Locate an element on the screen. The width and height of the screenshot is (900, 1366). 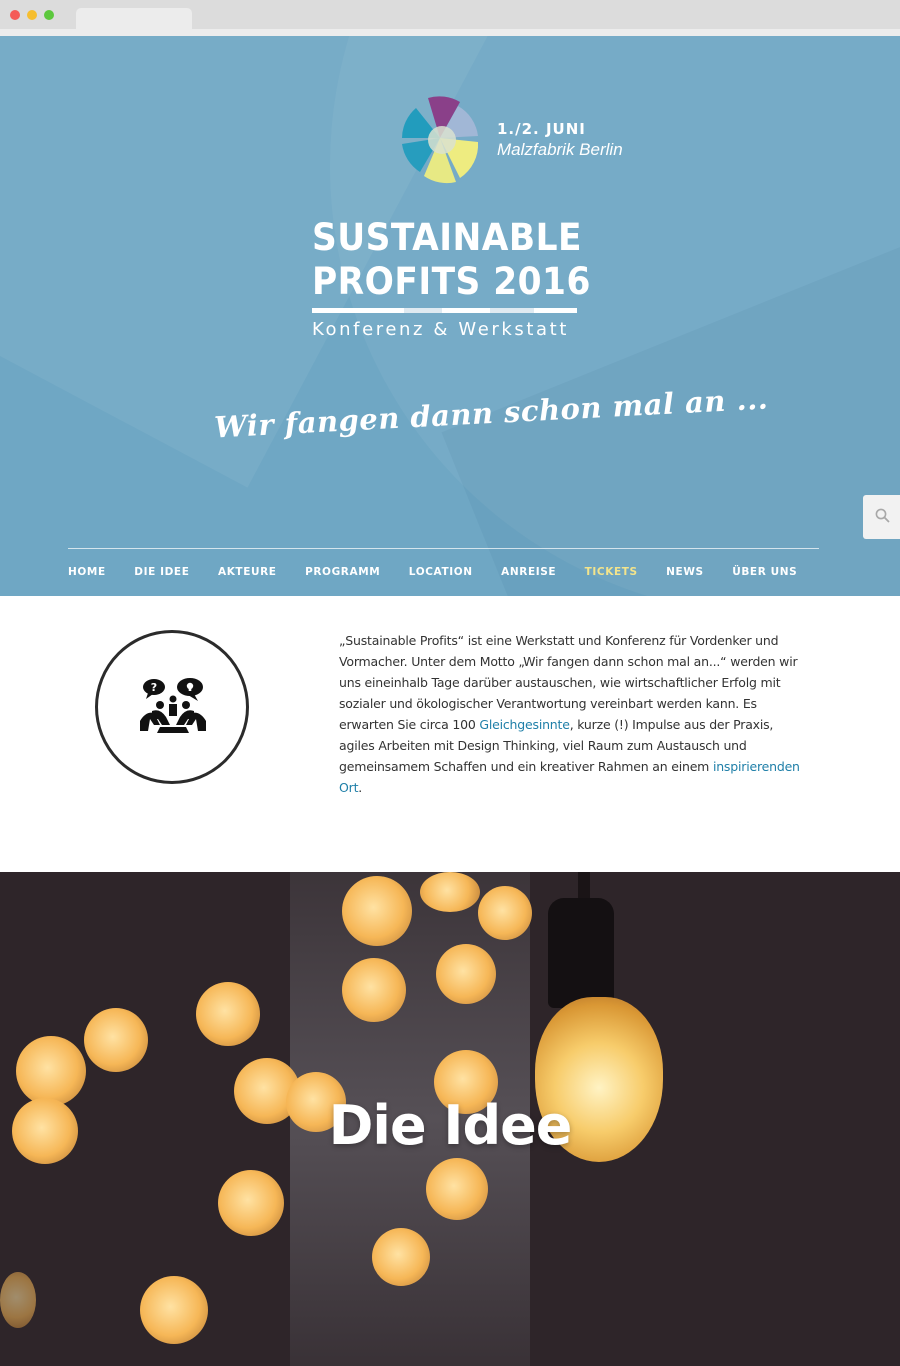
nav-item-home: HOME is located at coordinates (87, 572).